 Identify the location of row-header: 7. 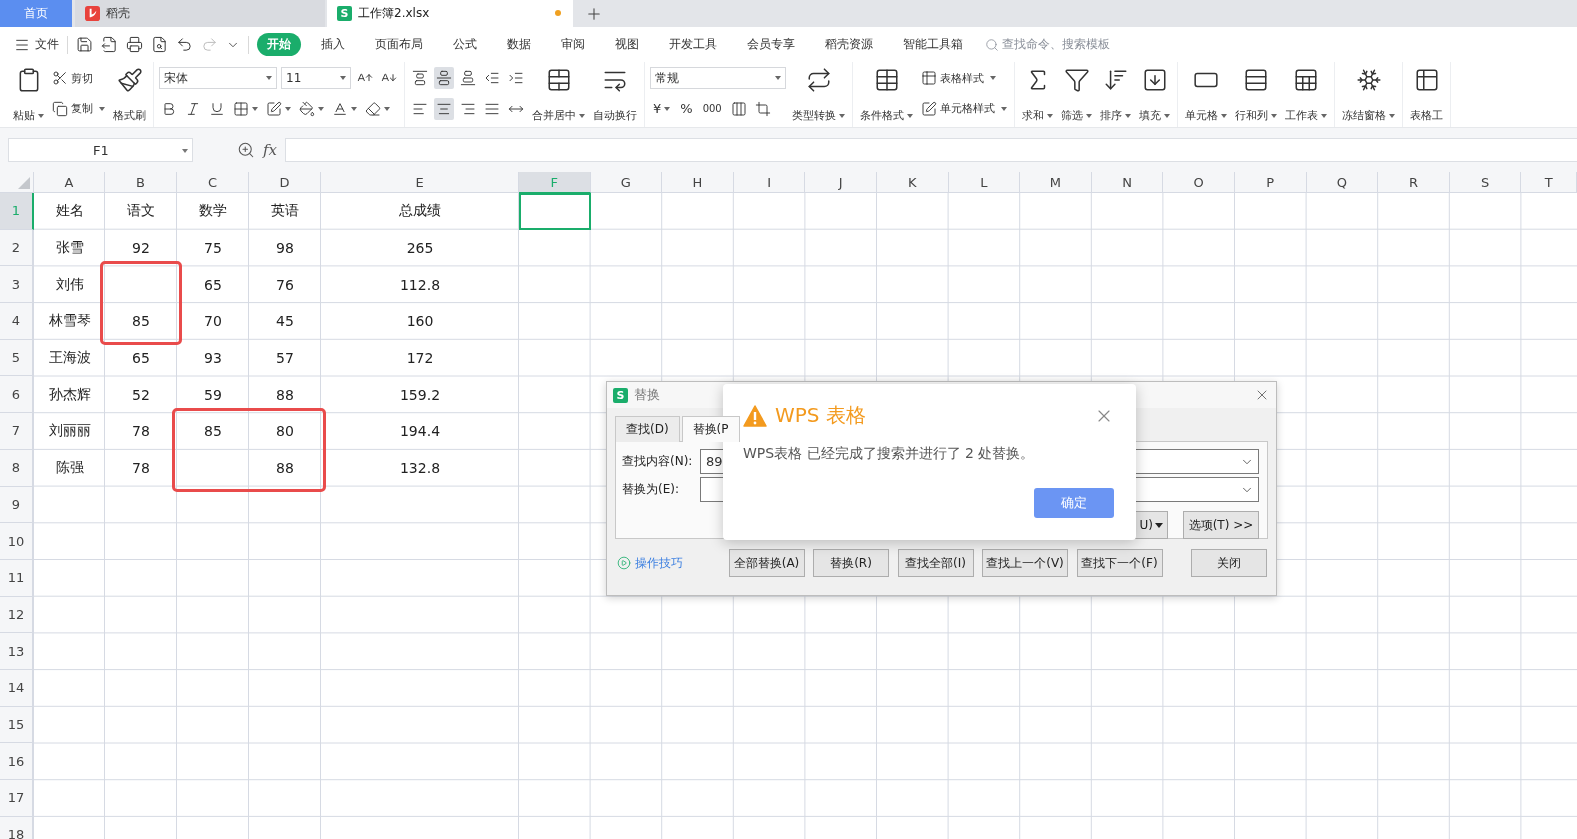
(17, 431).